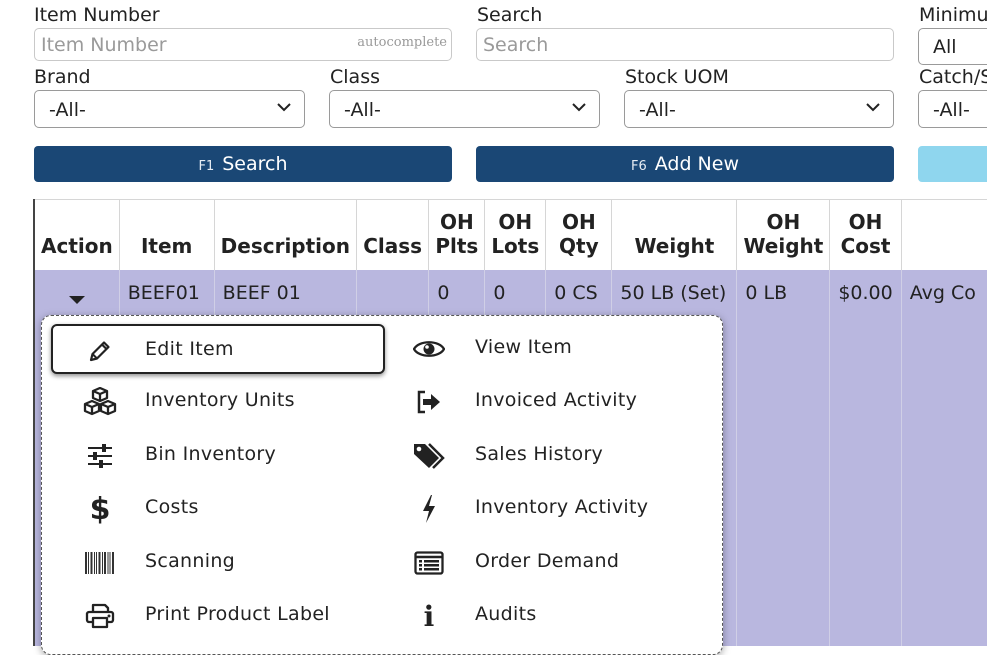  I want to click on menu-item-label: Inventory Units, so click(220, 400).